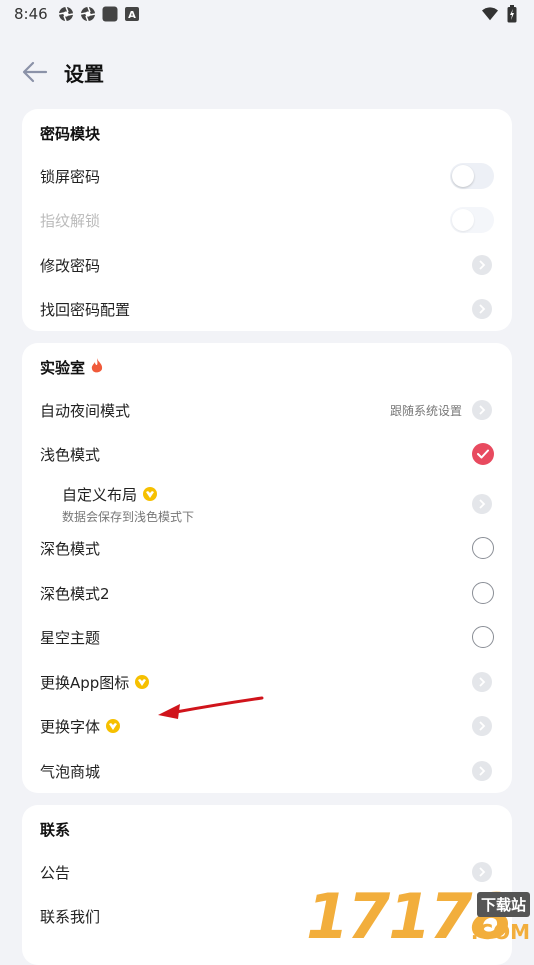 Image resolution: width=534 pixels, height=965 pixels. Describe the element at coordinates (512, 14) in the screenshot. I see `battery-charging-icon` at that location.